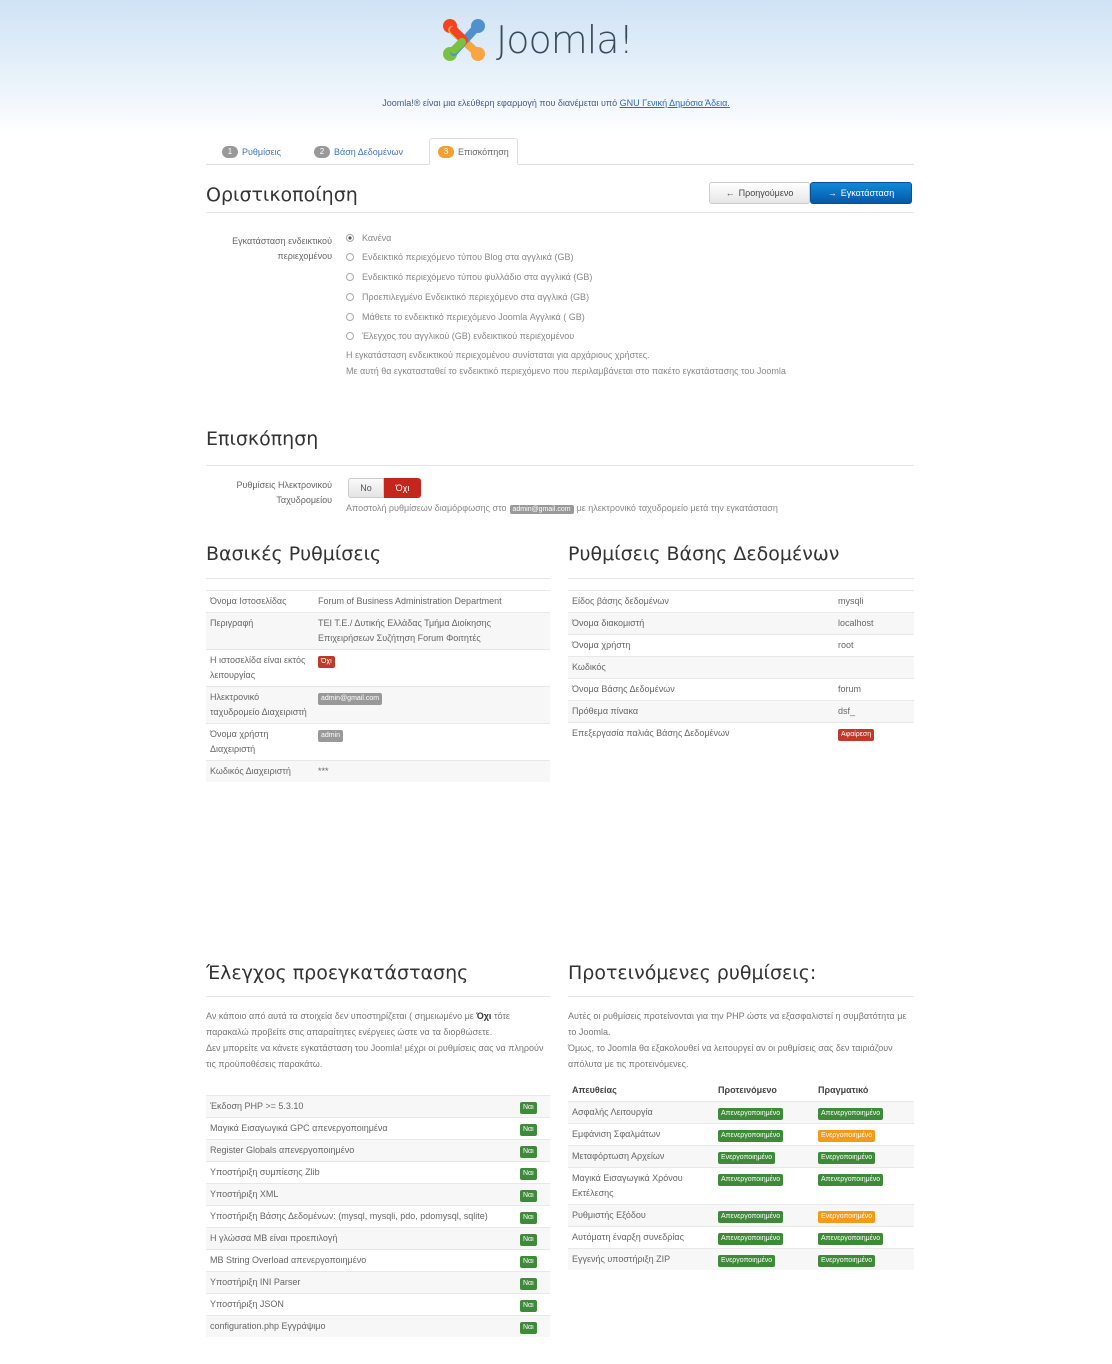 Image resolution: width=1112 pixels, height=1364 pixels. What do you see at coordinates (675, 103) in the screenshot?
I see `license-link: GNU Γενική Δημόσια Άδεια.` at bounding box center [675, 103].